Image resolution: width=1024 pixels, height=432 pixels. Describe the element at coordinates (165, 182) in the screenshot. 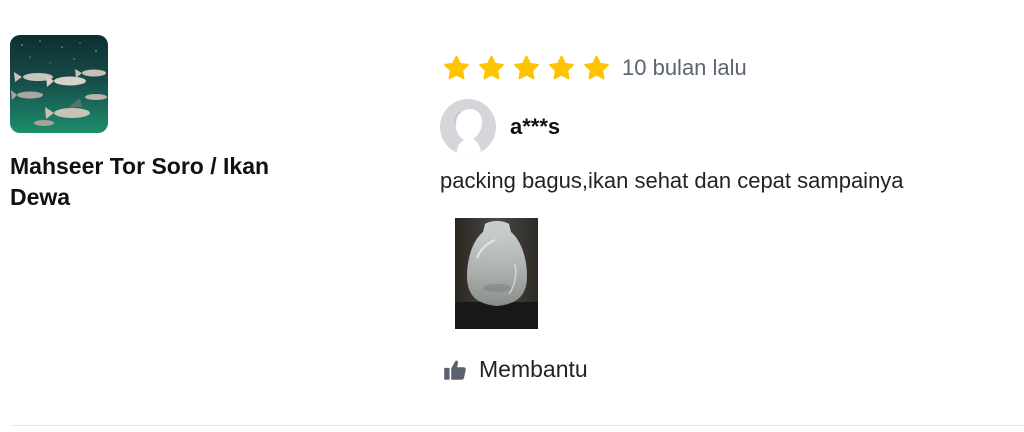

I see `product-name: Mahseer Tor Soro / Ikan Dewa` at that location.